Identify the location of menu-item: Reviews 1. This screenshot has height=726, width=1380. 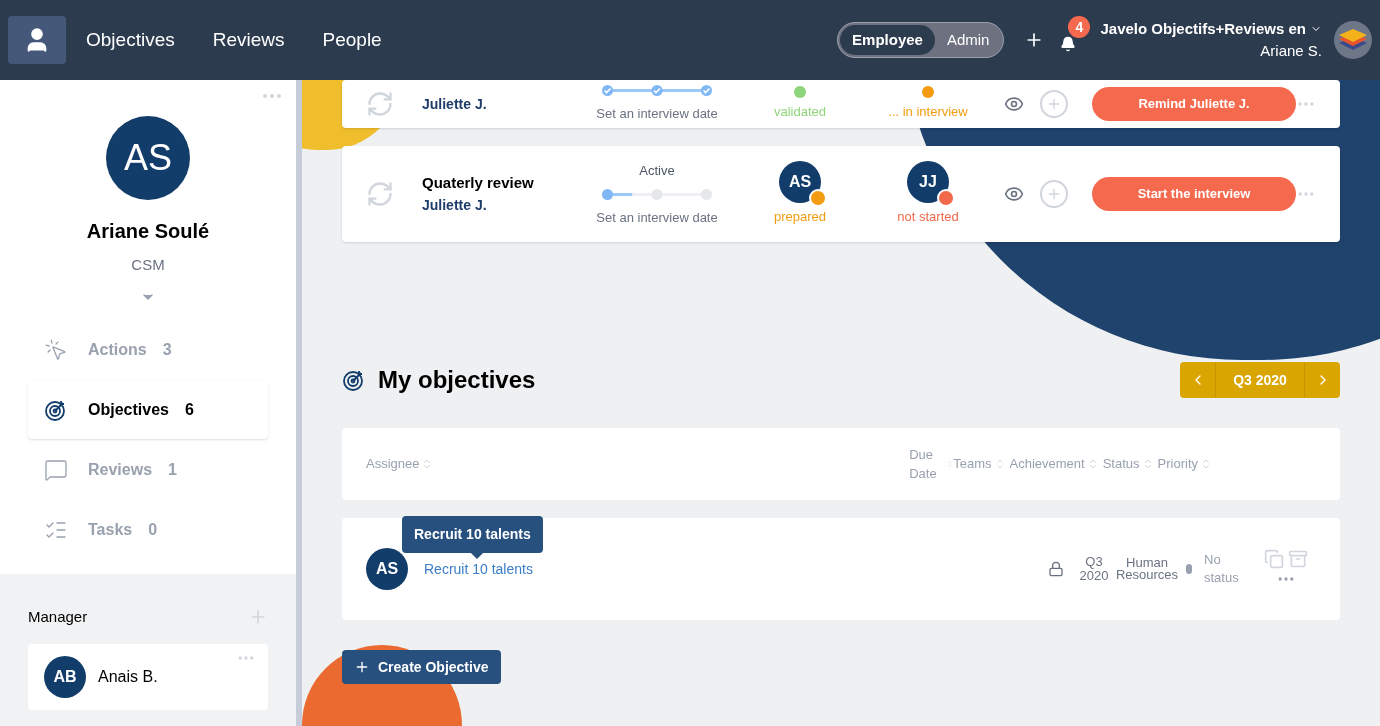
(148, 469).